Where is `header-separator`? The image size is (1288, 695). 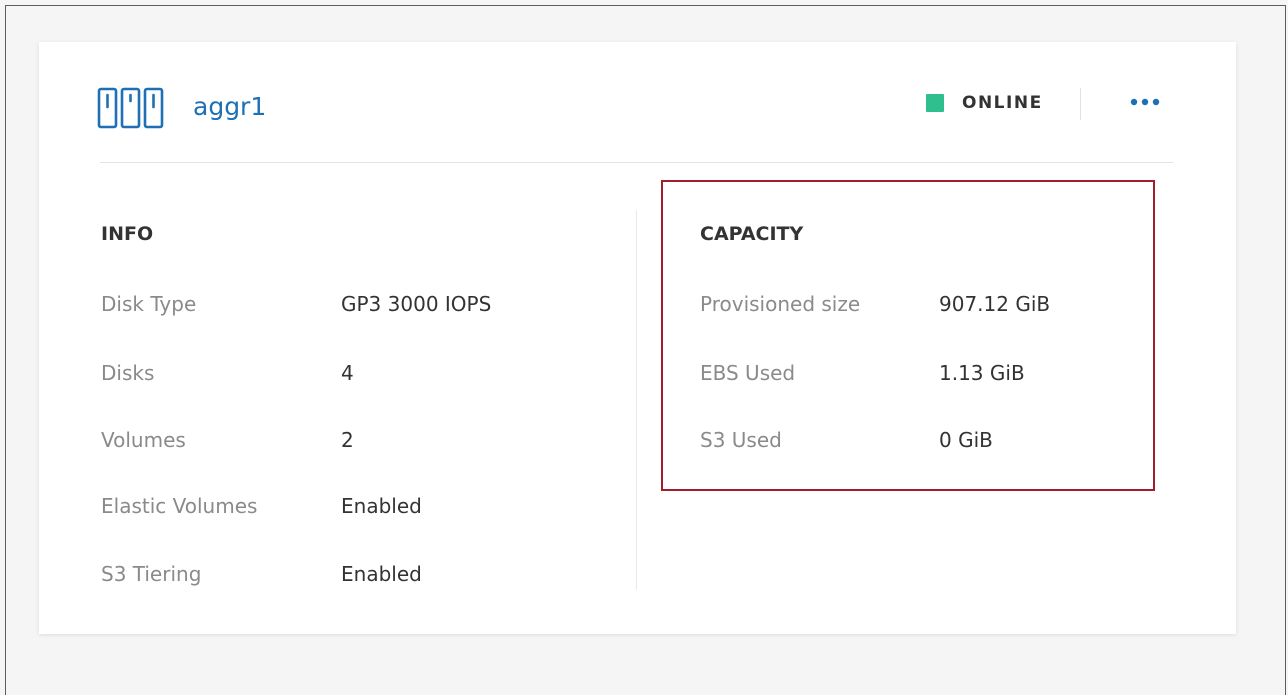 header-separator is located at coordinates (636, 162).